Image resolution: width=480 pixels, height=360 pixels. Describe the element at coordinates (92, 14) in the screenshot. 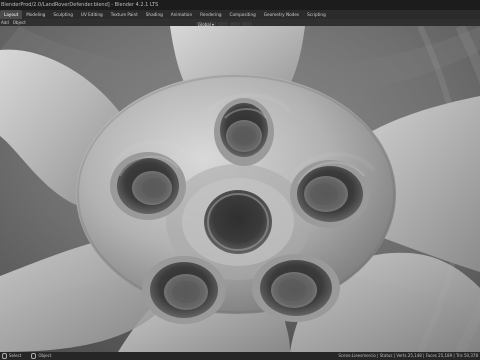

I see `tab-uv-editing: UV Editing` at that location.